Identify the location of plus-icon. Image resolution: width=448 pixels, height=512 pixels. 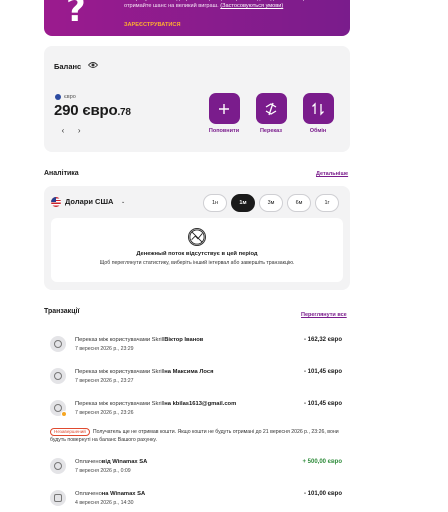
(224, 108).